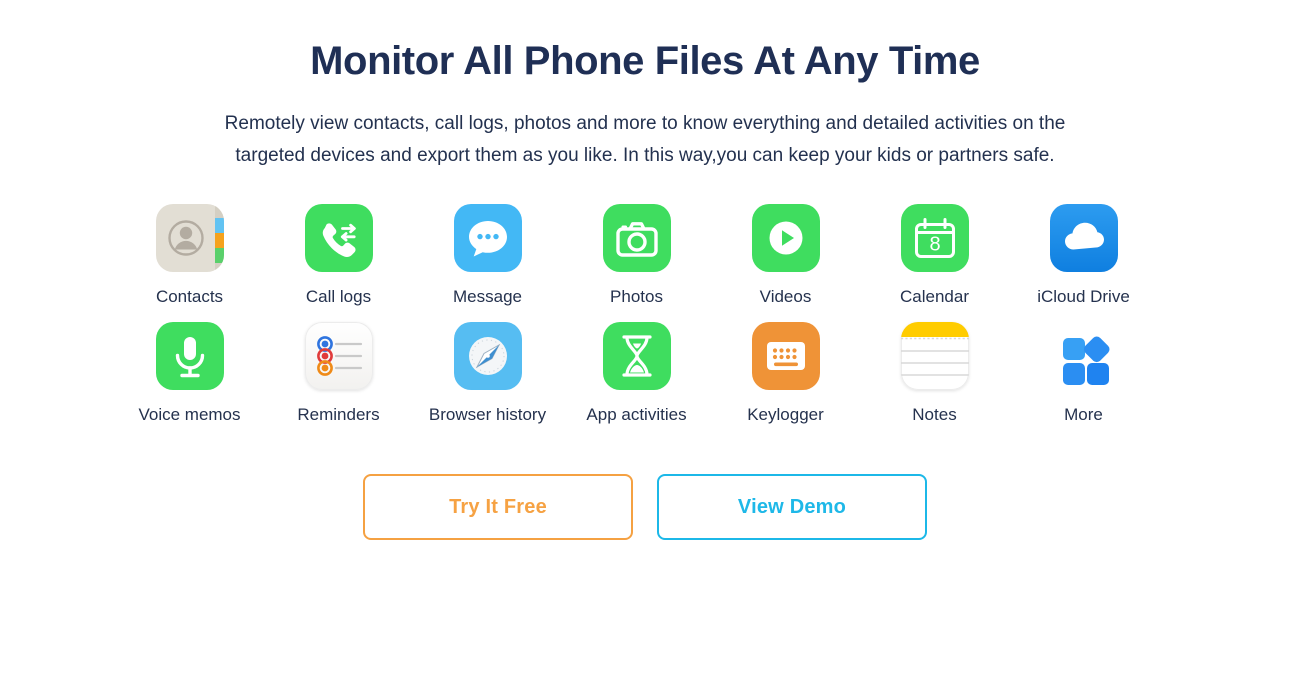 The height and width of the screenshot is (674, 1290). Describe the element at coordinates (338, 296) in the screenshot. I see `feature-label: Call logs` at that location.